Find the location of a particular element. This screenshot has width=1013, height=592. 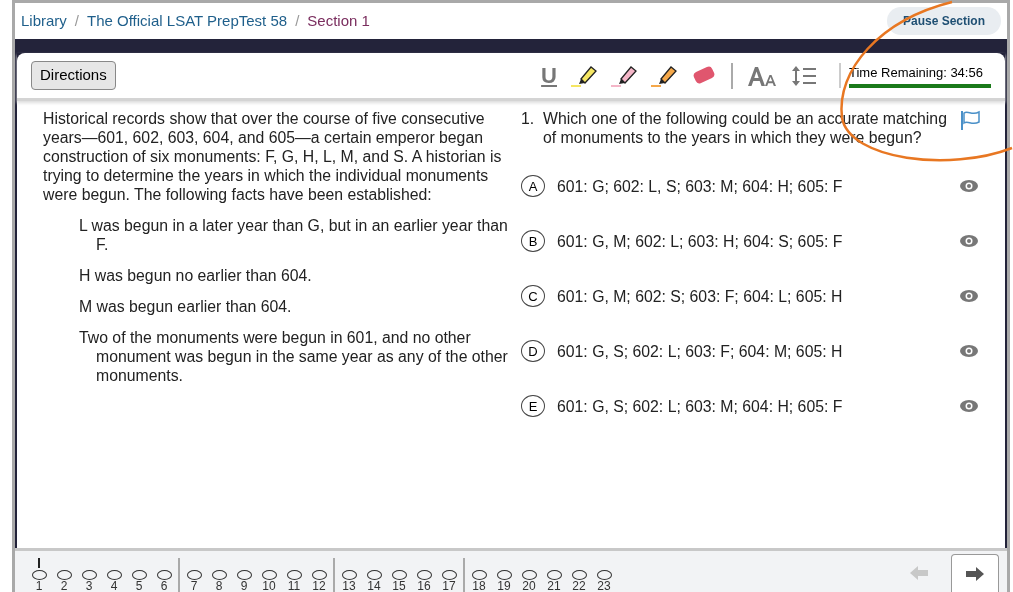

answer-bubble: D is located at coordinates (533, 351).